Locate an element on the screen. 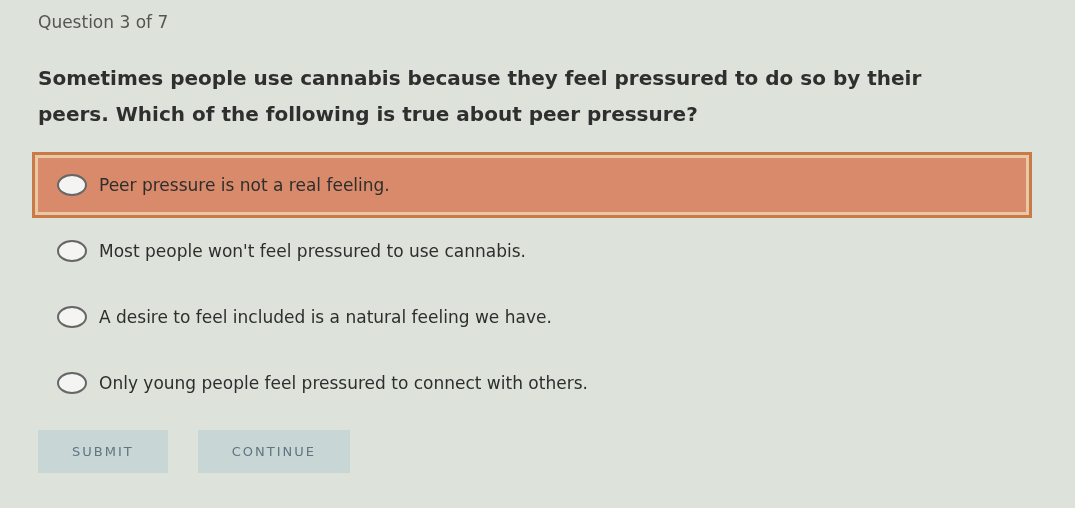 This screenshot has width=1075, height=508. answer-option: Peer pressure is not a real feeling. is located at coordinates (532, 185).